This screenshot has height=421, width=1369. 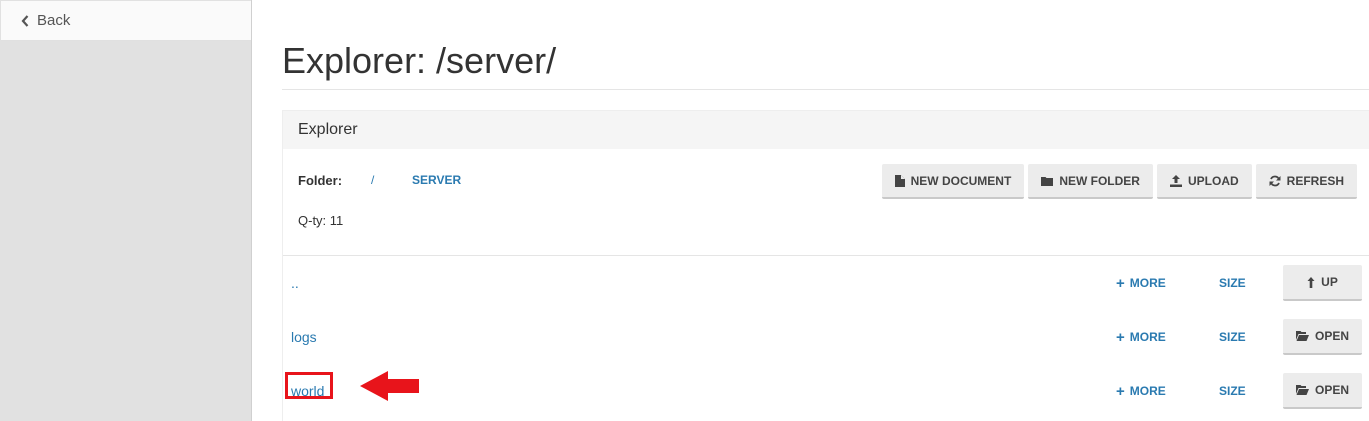 What do you see at coordinates (1315, 180) in the screenshot?
I see `refresh-label: REFRESH` at bounding box center [1315, 180].